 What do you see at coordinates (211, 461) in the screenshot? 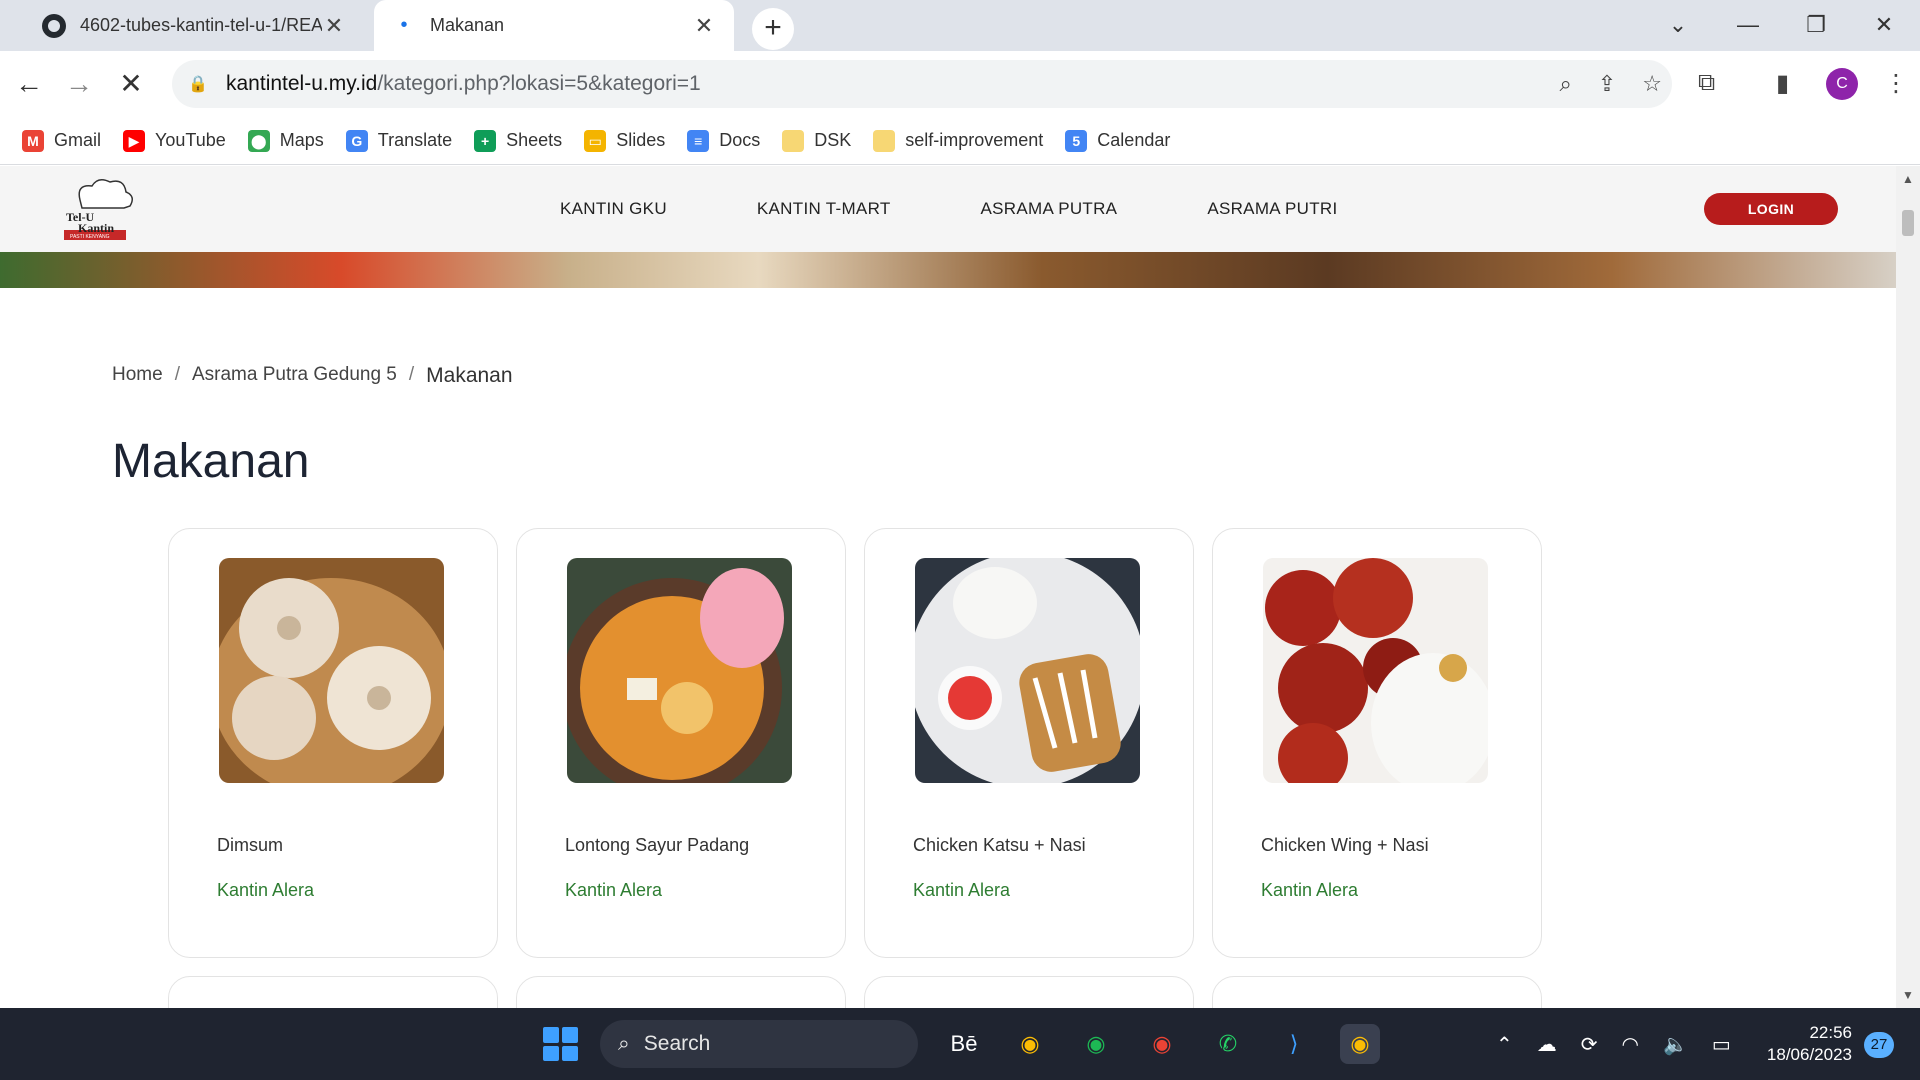
I see `page-title: Makanan` at bounding box center [211, 461].